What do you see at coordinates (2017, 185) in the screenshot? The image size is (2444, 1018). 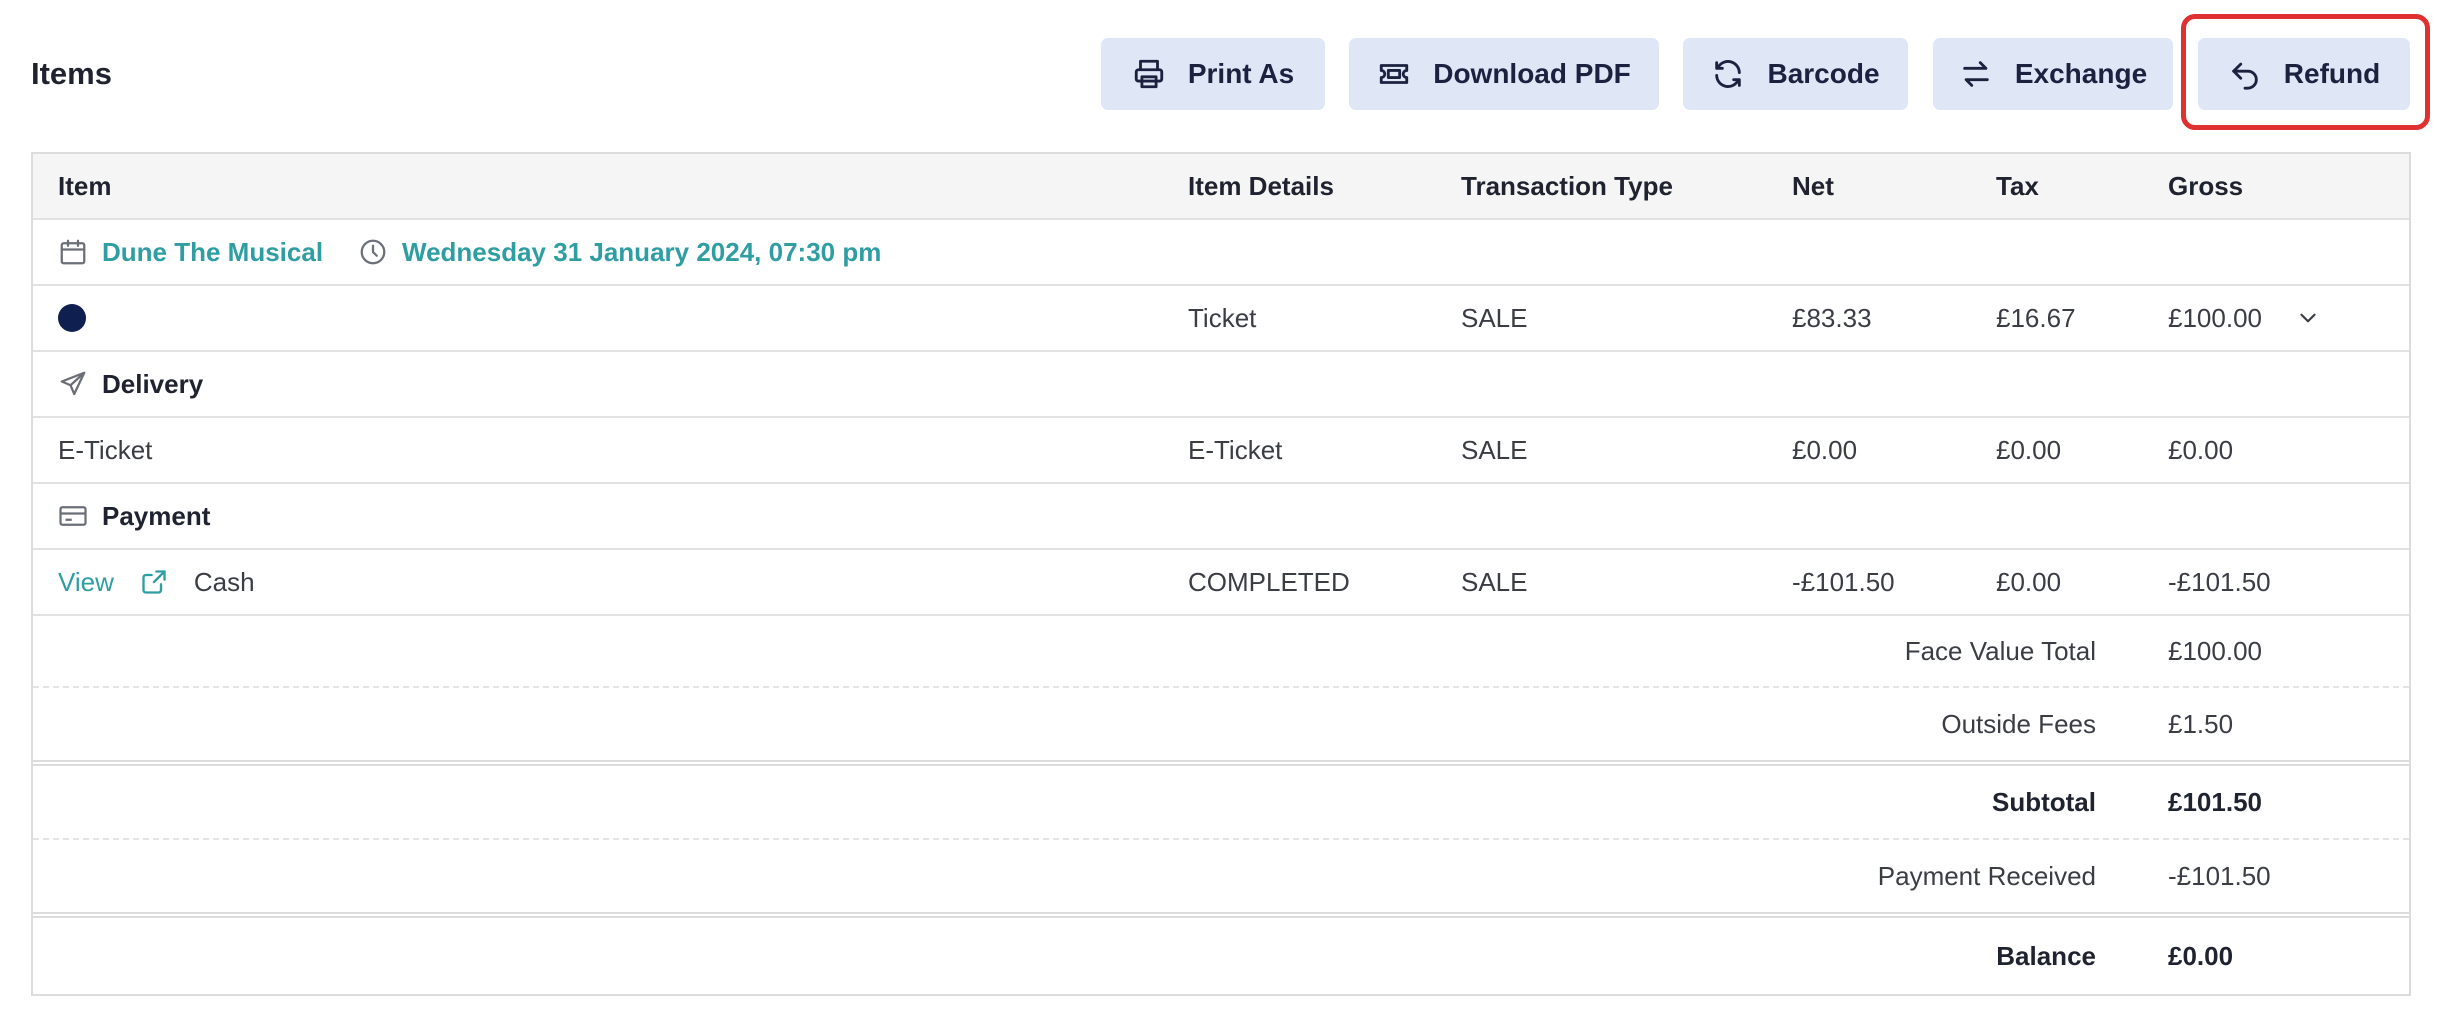 I see `col-tax: Tax` at bounding box center [2017, 185].